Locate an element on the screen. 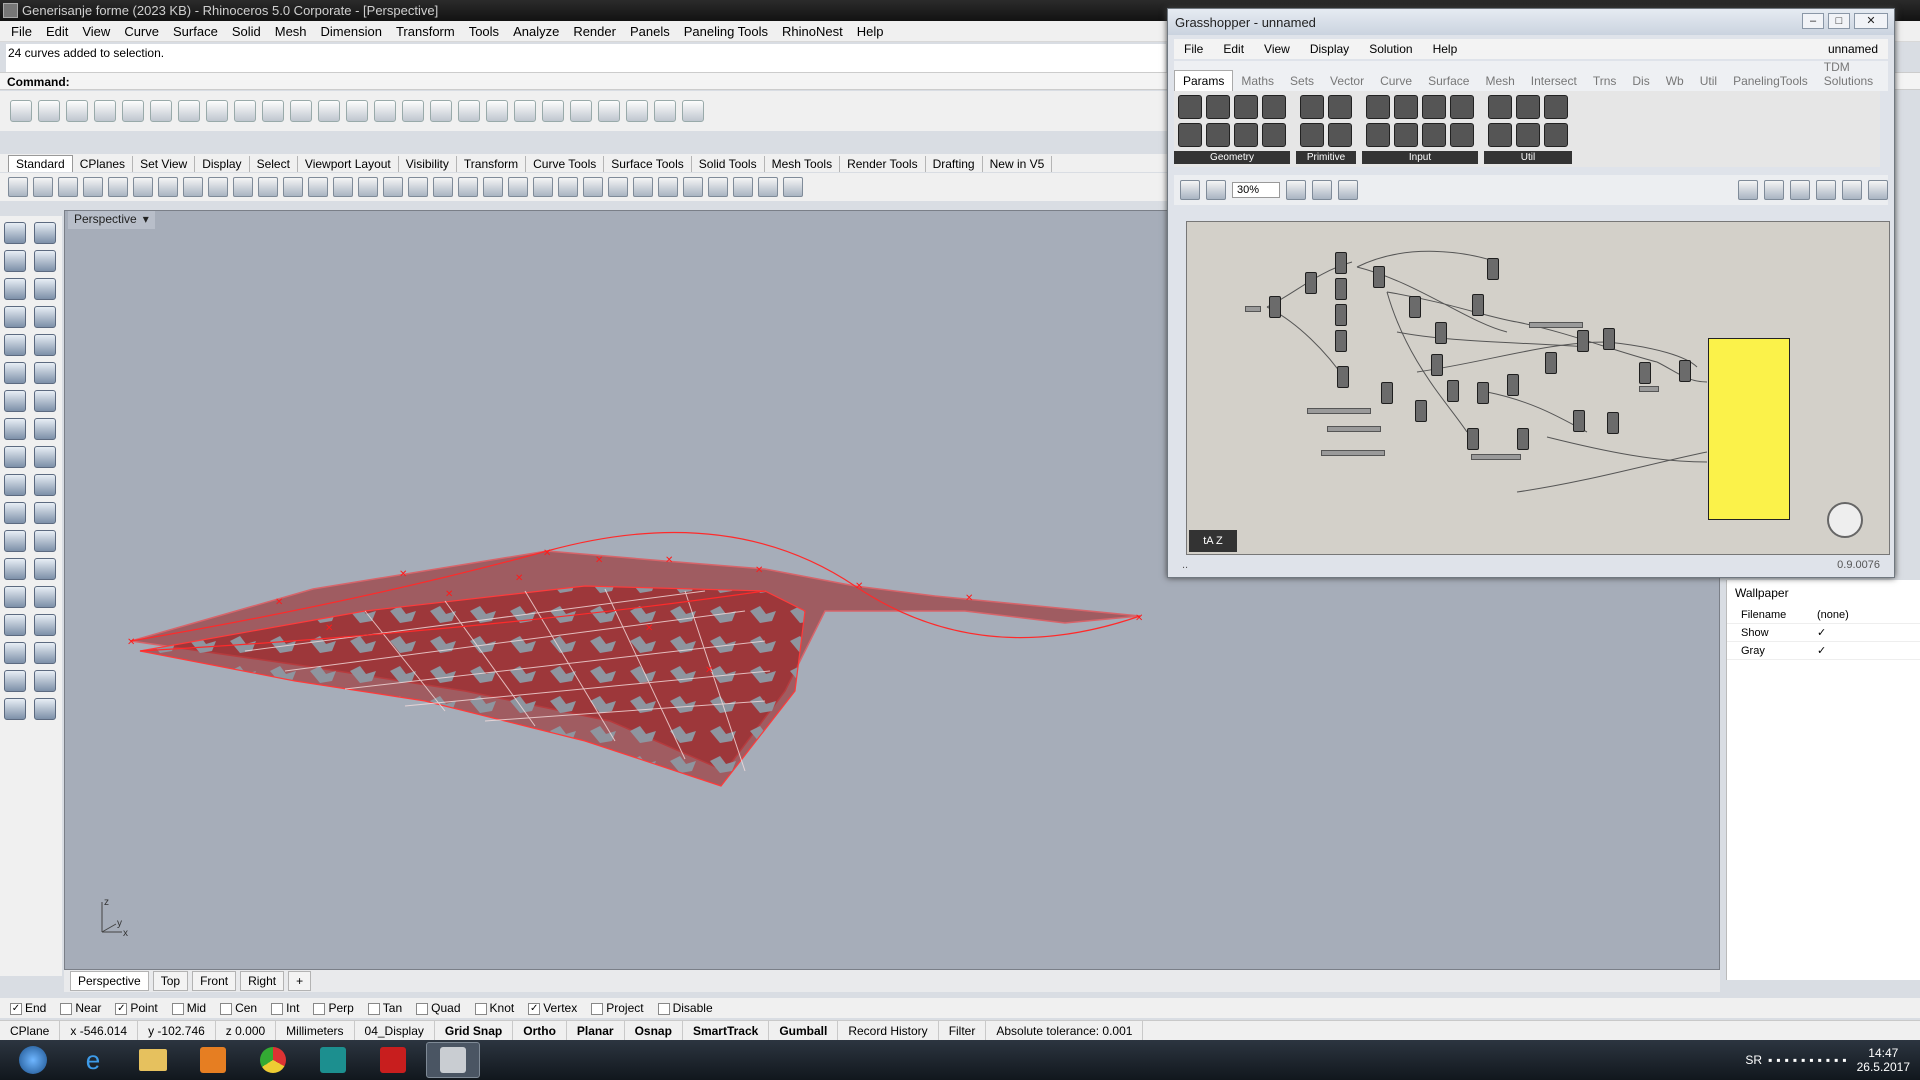  refresh-icon is located at coordinates (525, 111).